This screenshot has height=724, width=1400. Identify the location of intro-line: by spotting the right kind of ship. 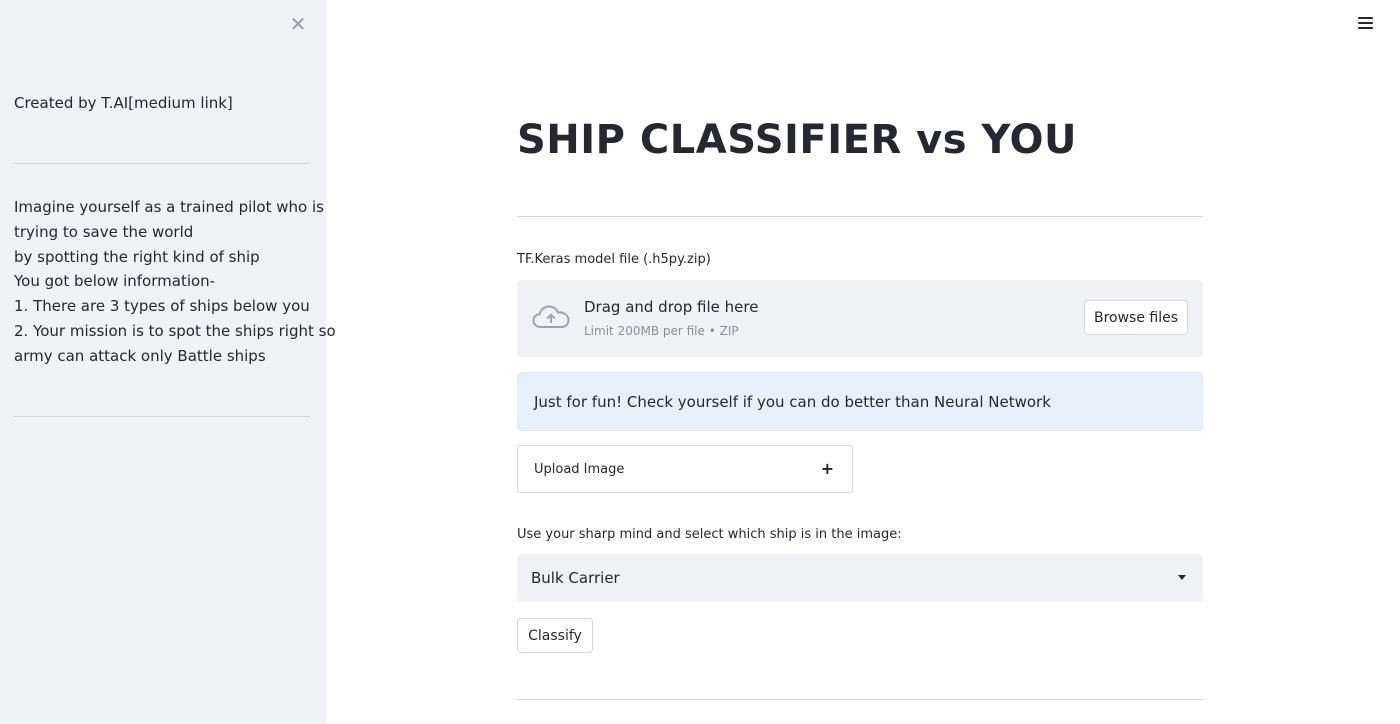
(137, 256).